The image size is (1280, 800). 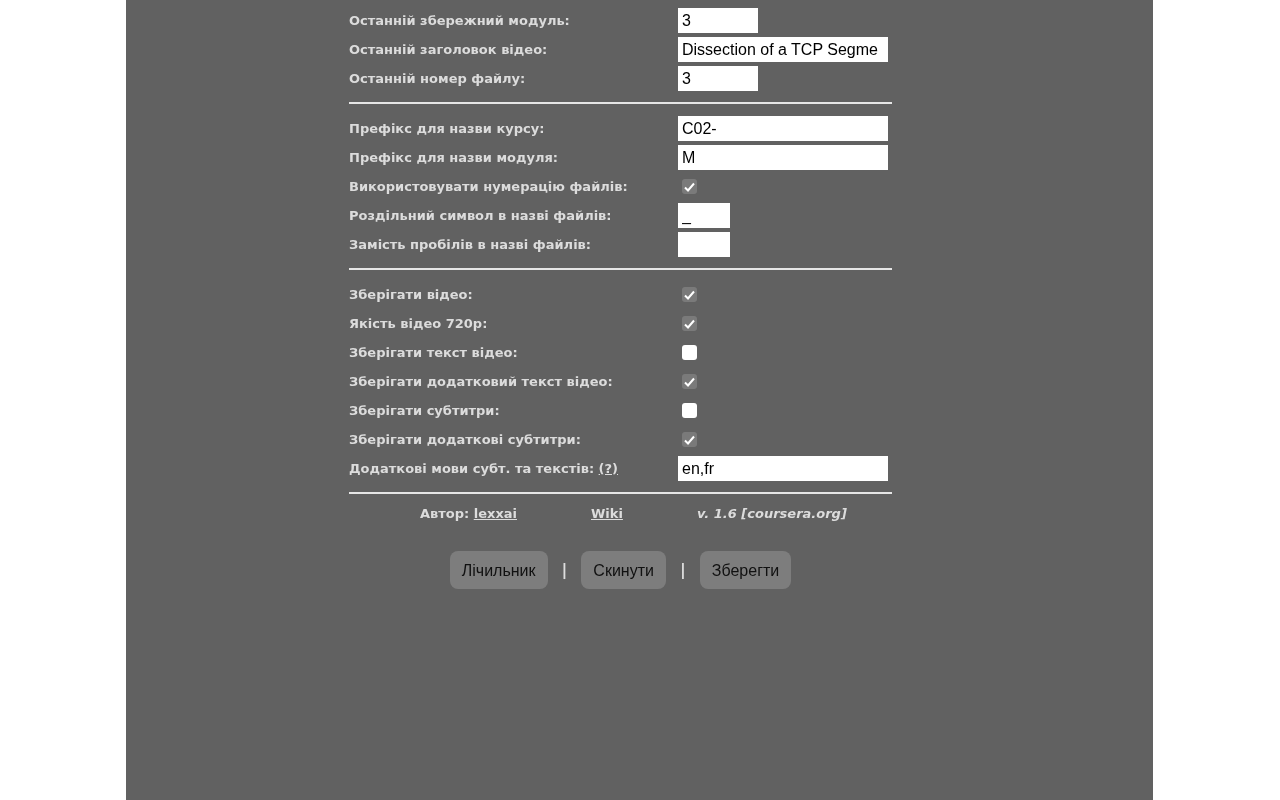 I want to click on field-label: Зберігати субтитри:, so click(x=425, y=410).